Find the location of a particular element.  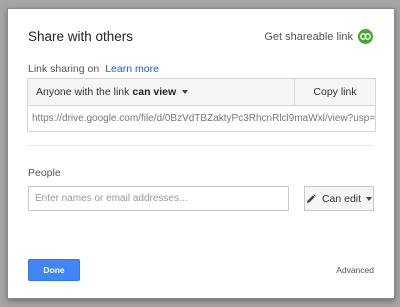

get-shareable-link-button: Get shareable link is located at coordinates (318, 36).